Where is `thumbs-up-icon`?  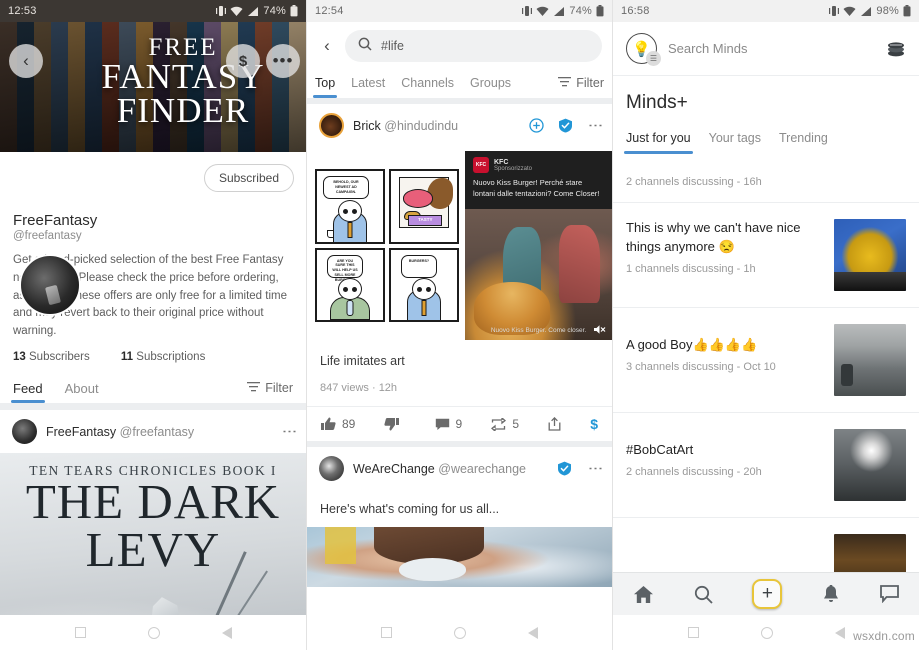 thumbs-up-icon is located at coordinates (328, 424).